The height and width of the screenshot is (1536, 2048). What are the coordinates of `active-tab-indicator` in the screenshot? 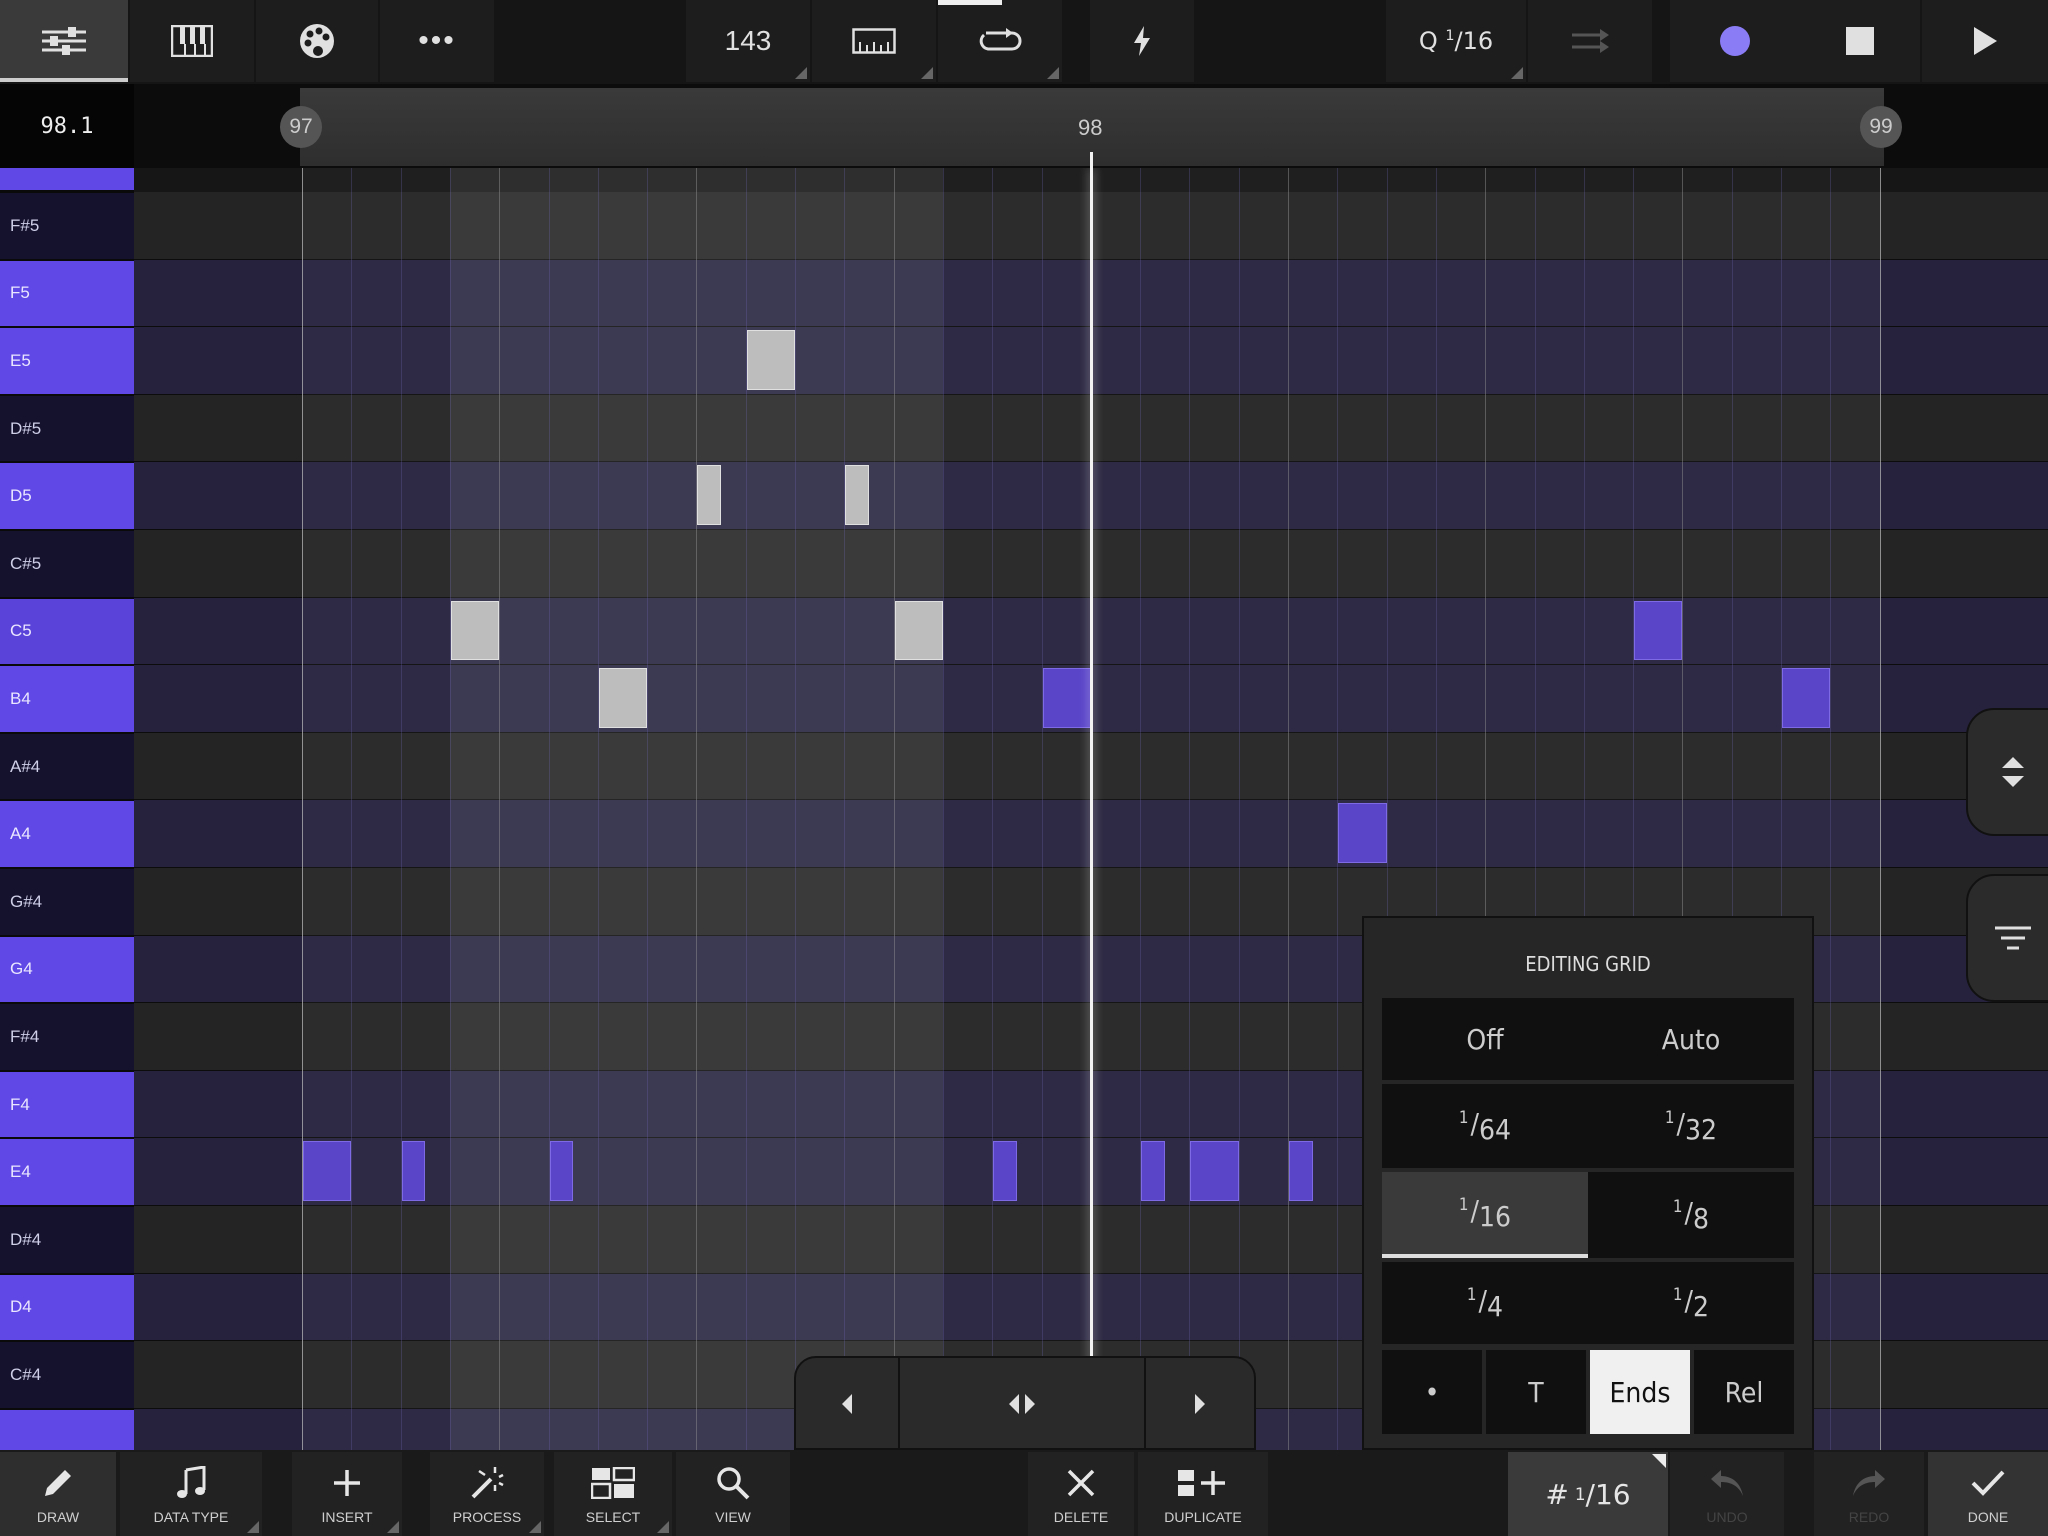 It's located at (64, 80).